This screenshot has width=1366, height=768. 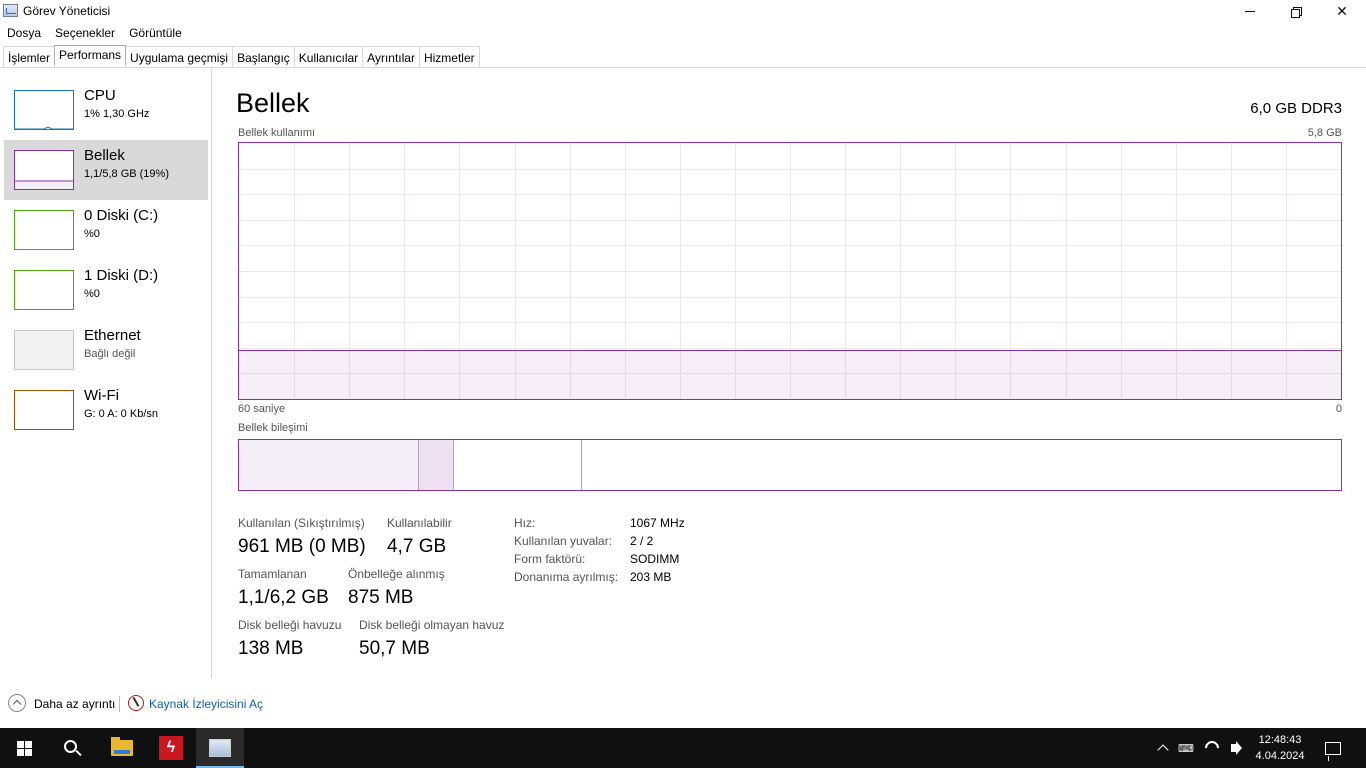 What do you see at coordinates (263, 57) in the screenshot?
I see `tab-startup: Başlangıç` at bounding box center [263, 57].